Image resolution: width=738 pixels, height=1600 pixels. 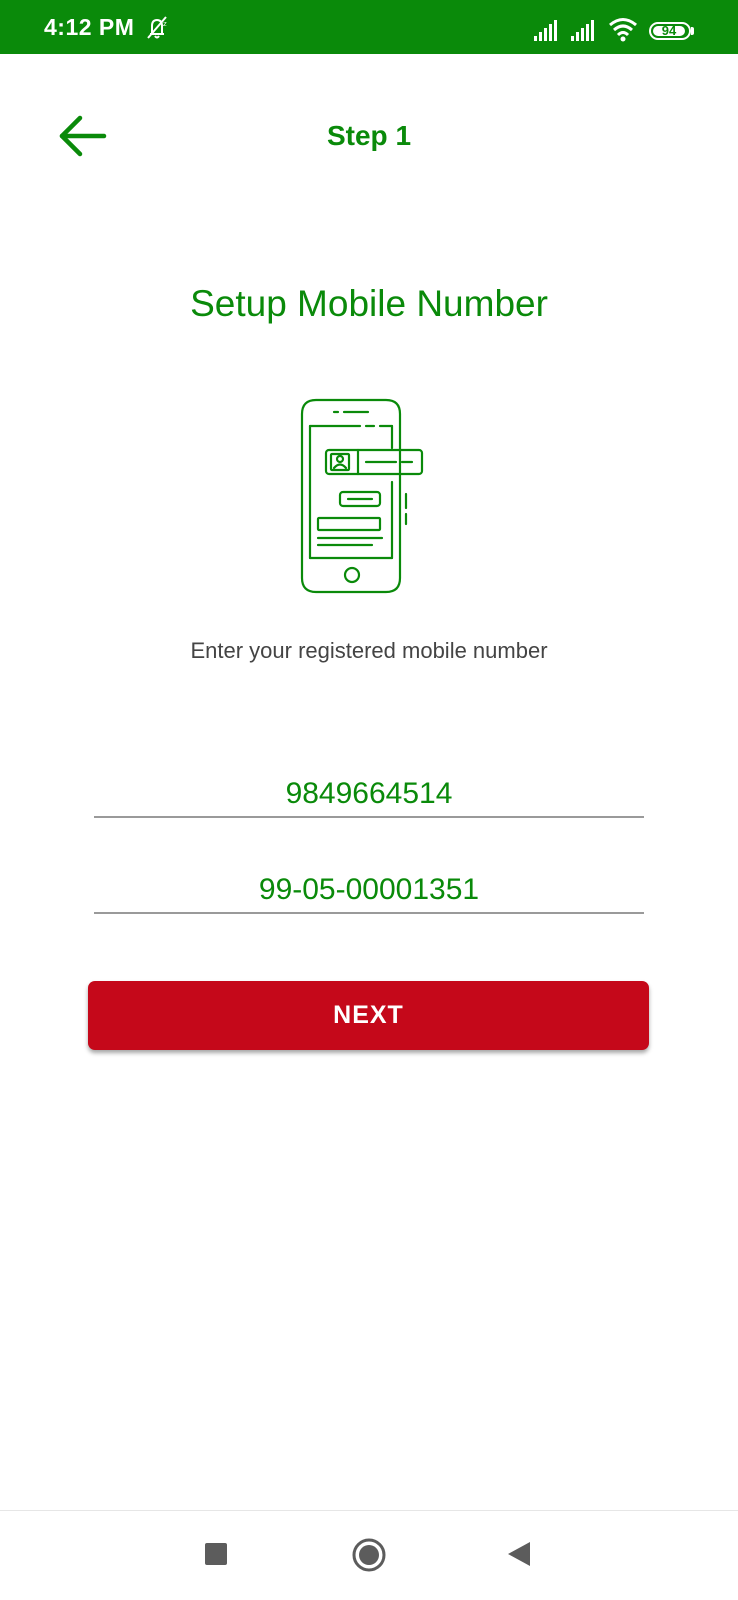 What do you see at coordinates (692, 31) in the screenshot?
I see `battery-tip` at bounding box center [692, 31].